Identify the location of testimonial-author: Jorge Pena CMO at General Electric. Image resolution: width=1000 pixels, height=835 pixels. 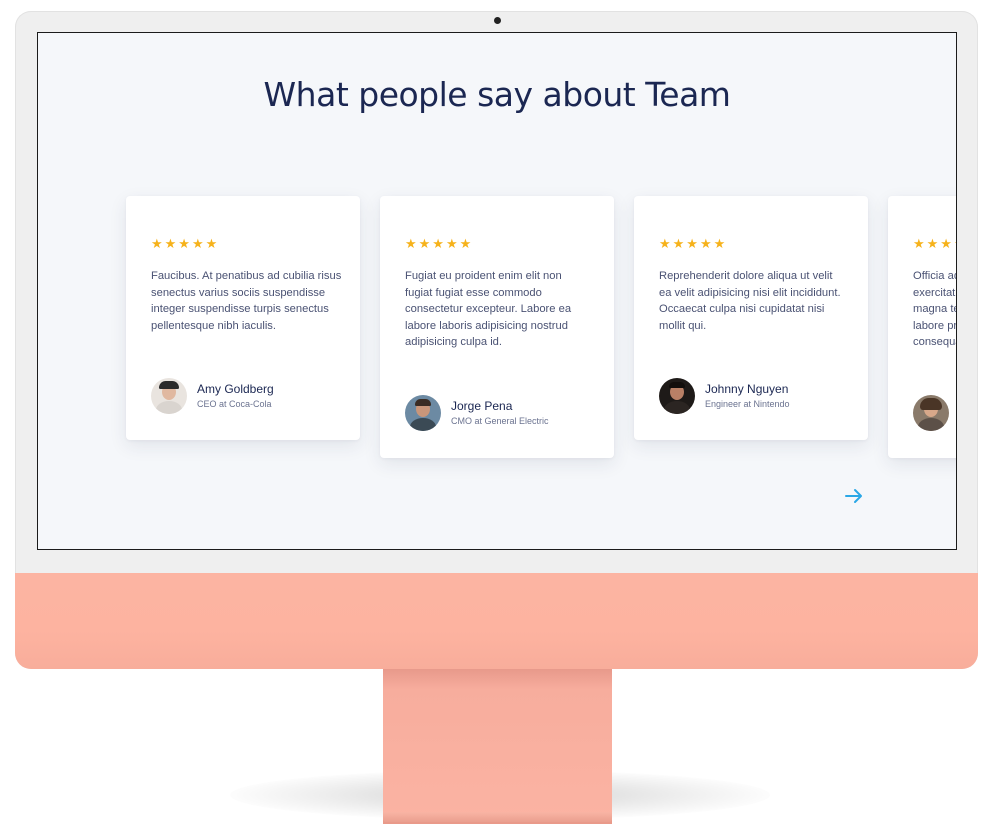
(477, 413).